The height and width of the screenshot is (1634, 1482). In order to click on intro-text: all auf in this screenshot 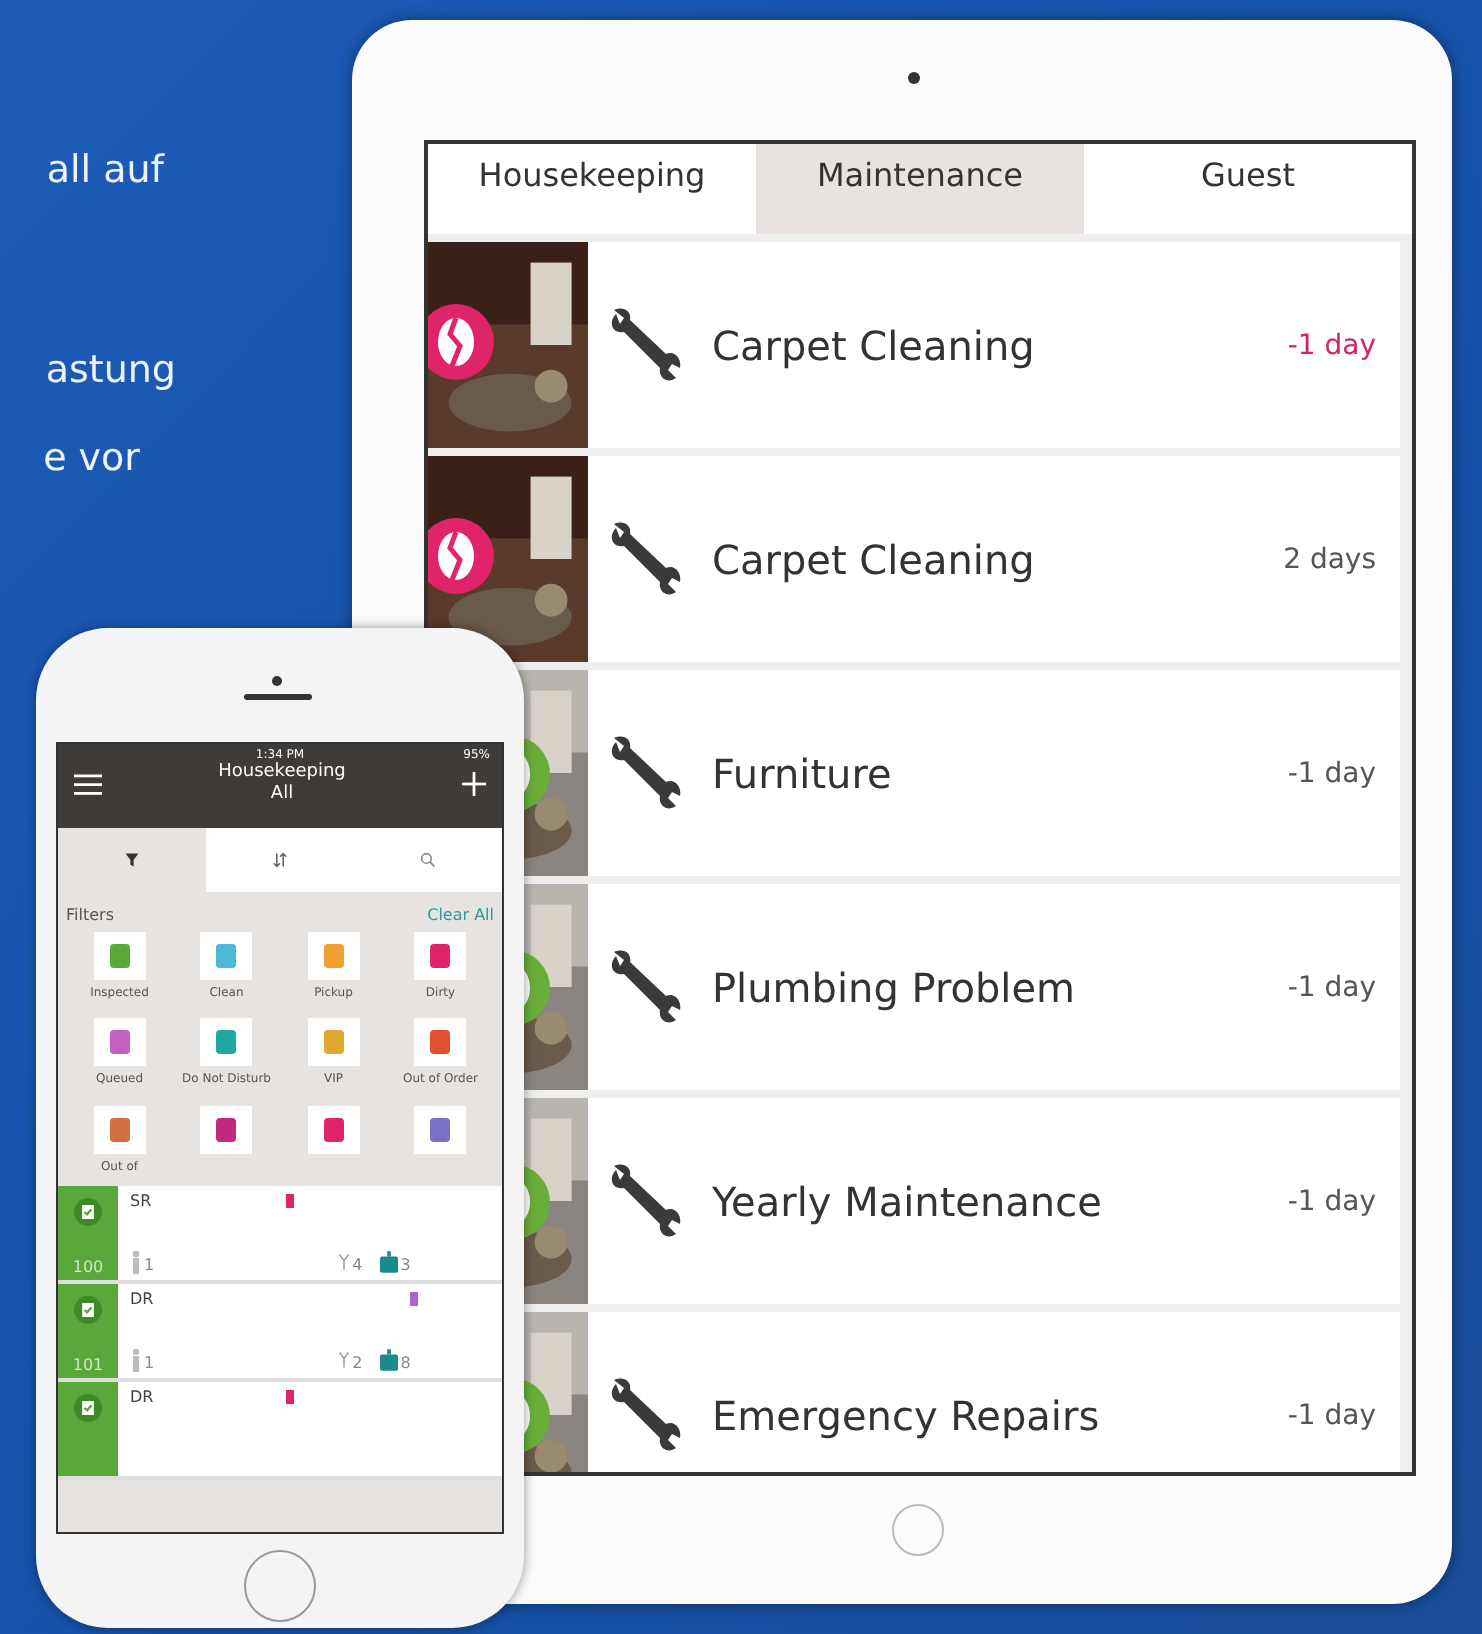, I will do `click(105, 170)`.